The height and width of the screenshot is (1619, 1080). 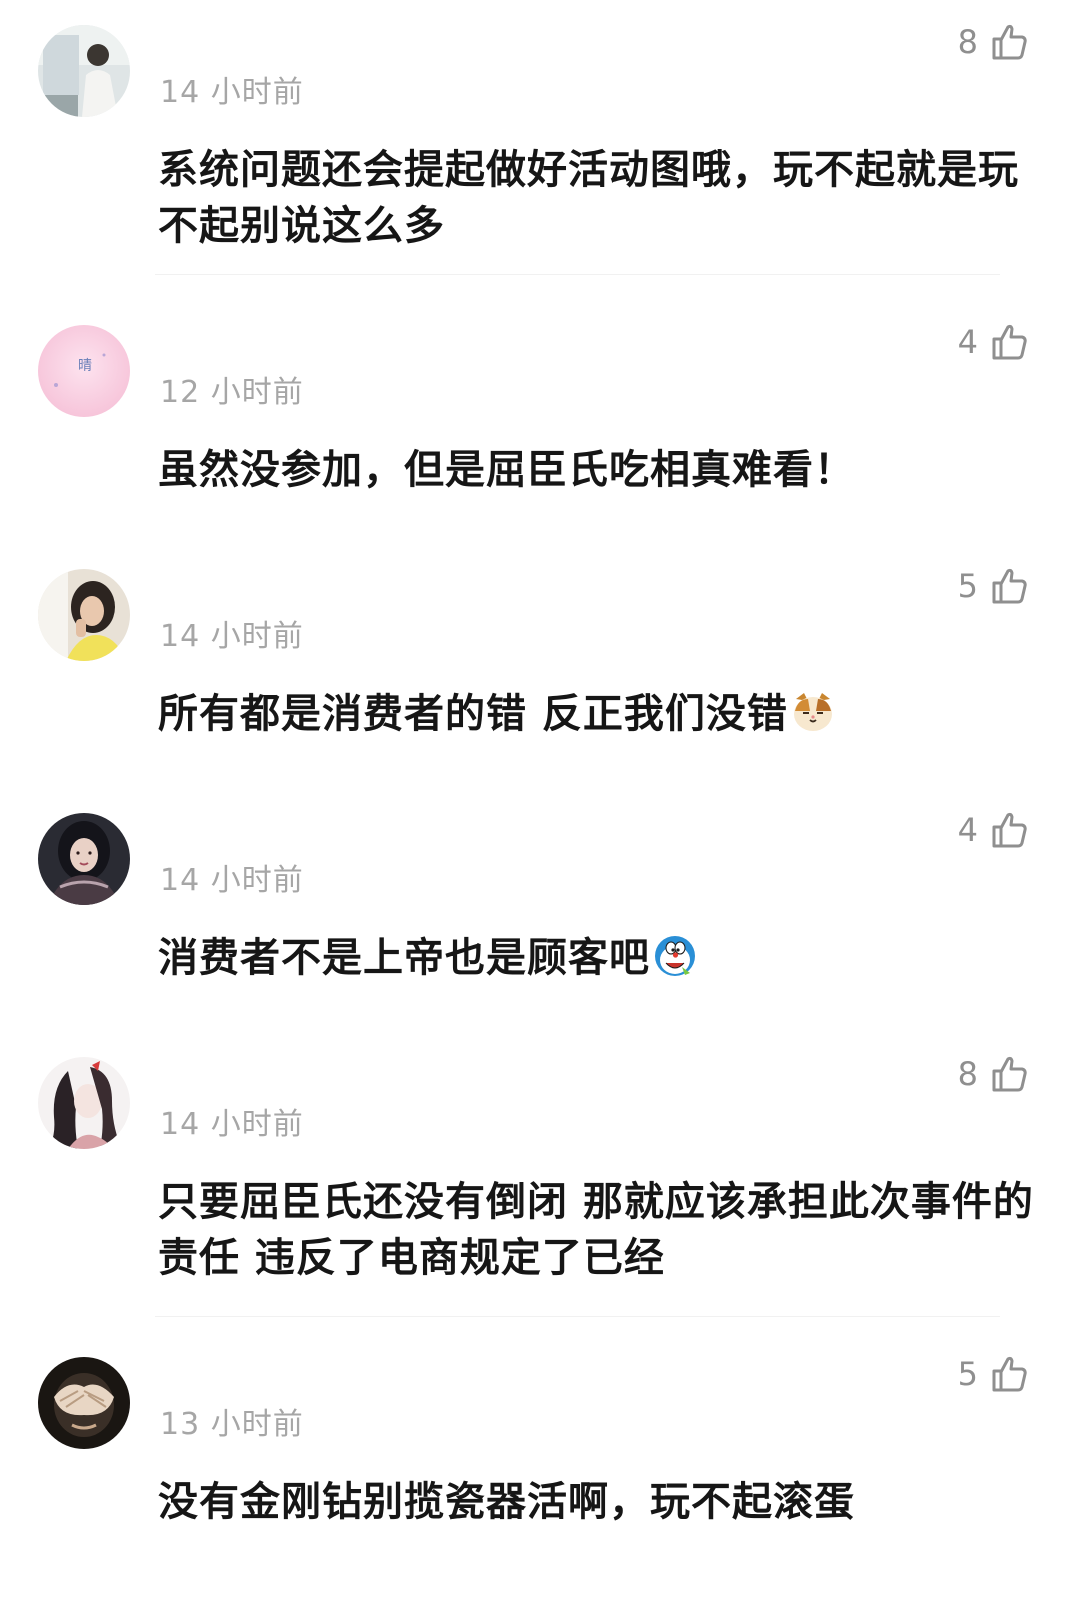 What do you see at coordinates (232, 1424) in the screenshot?
I see `comment-time: 13 小时前` at bounding box center [232, 1424].